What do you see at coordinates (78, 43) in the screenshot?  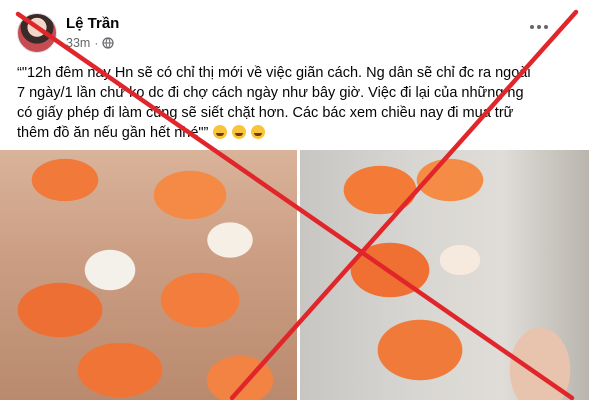 I see `post-time: 33m` at bounding box center [78, 43].